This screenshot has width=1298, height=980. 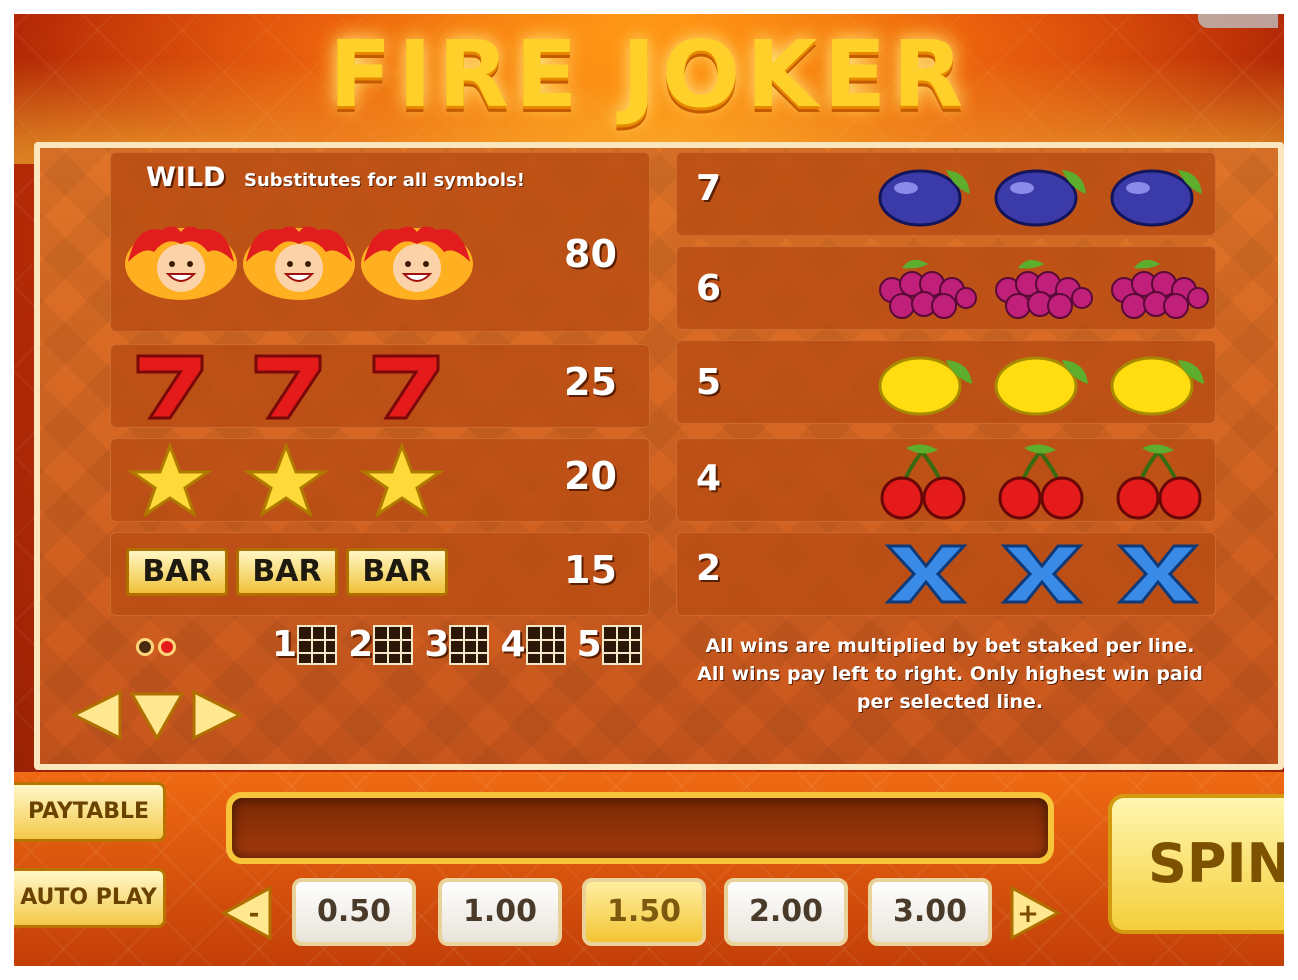 I want to click on paytable-row-lemon: 5, so click(x=946, y=382).